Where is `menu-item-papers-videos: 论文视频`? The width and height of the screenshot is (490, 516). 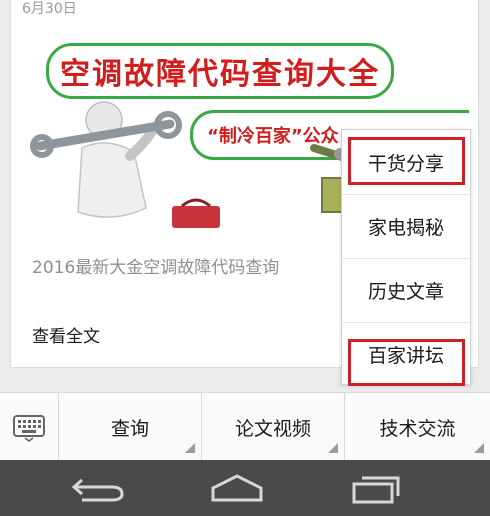 menu-item-papers-videos: 论文视频 is located at coordinates (273, 427).